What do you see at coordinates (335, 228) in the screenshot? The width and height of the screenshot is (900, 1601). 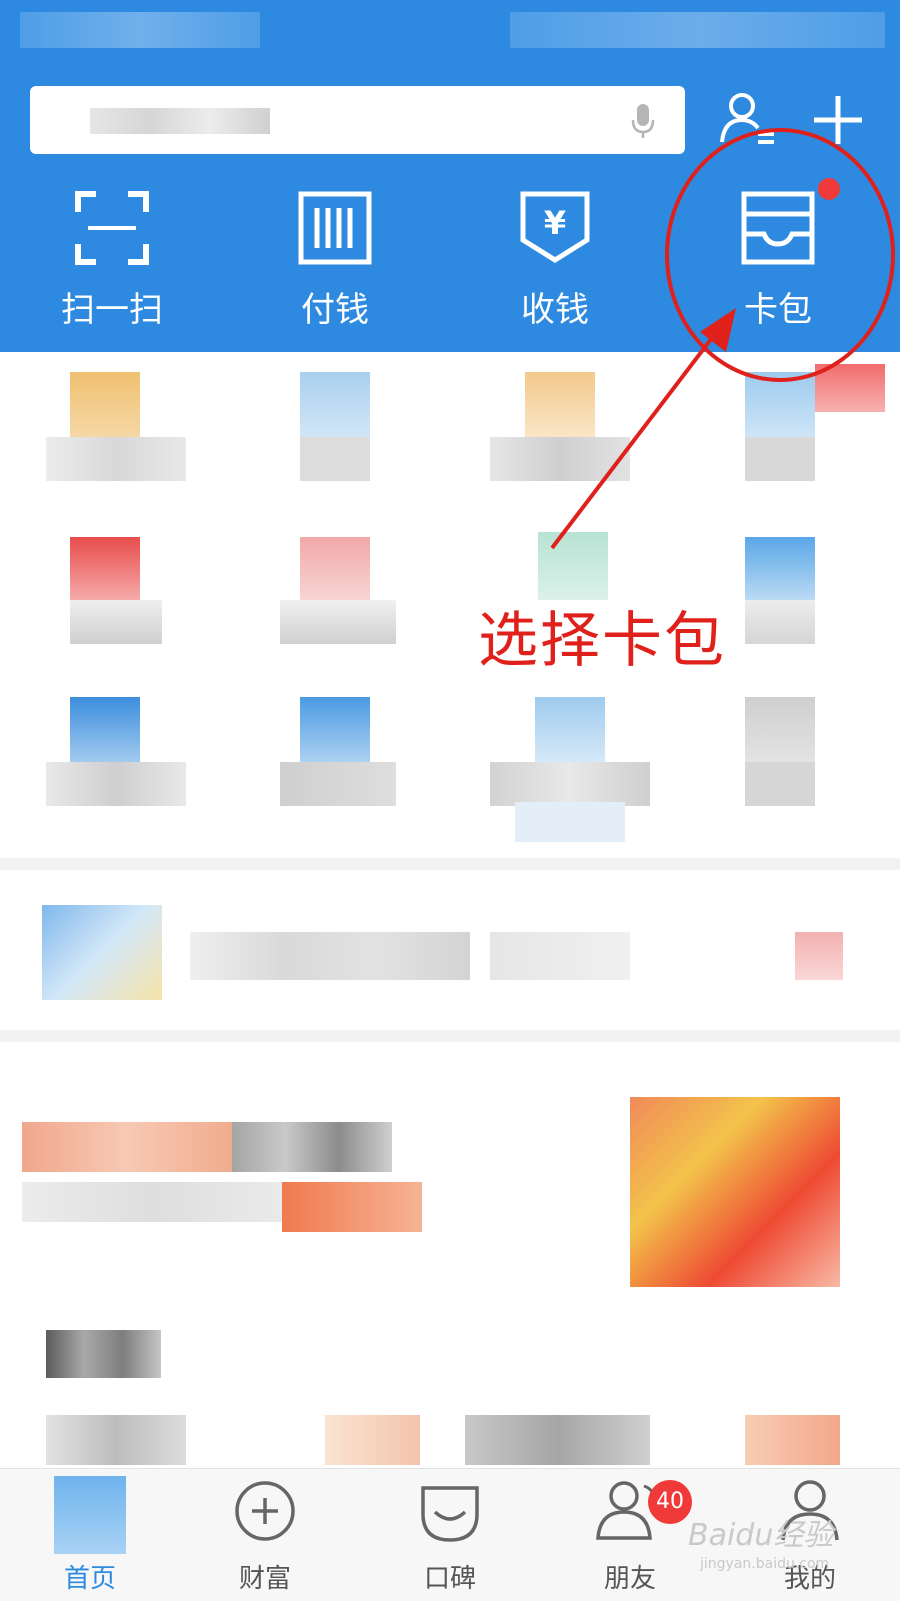 I see `pay-barcode-icon` at bounding box center [335, 228].